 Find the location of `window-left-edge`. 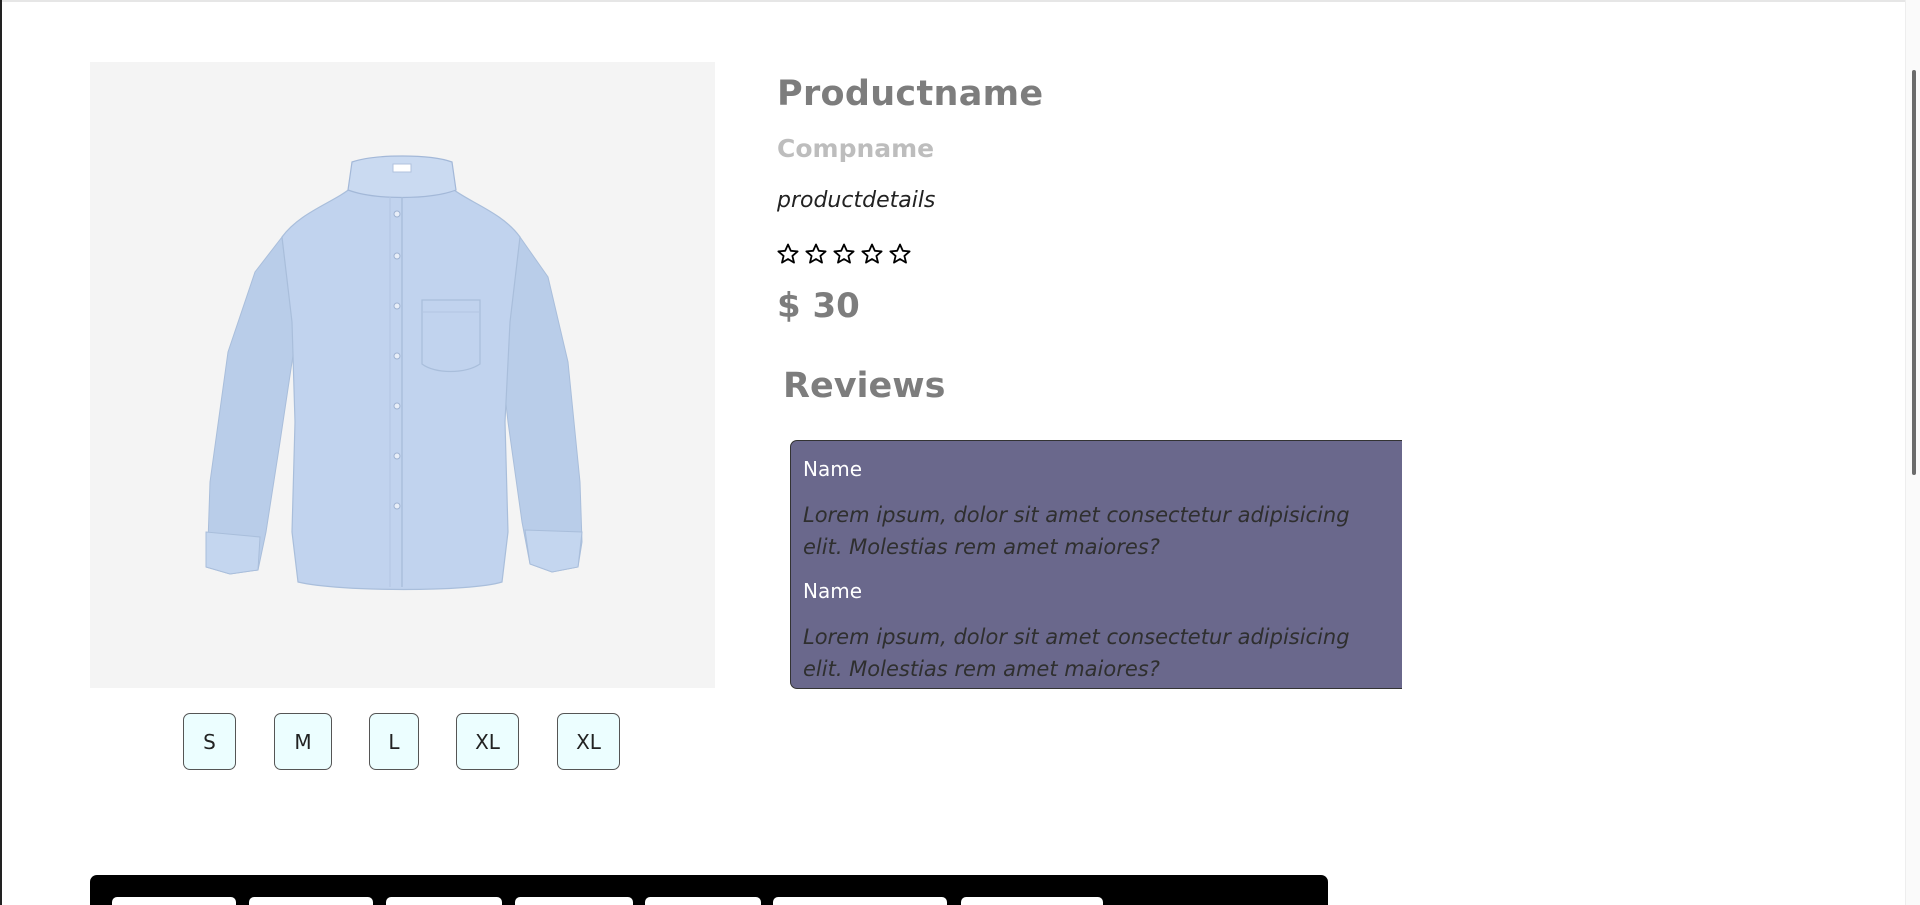

window-left-edge is located at coordinates (1, 452).